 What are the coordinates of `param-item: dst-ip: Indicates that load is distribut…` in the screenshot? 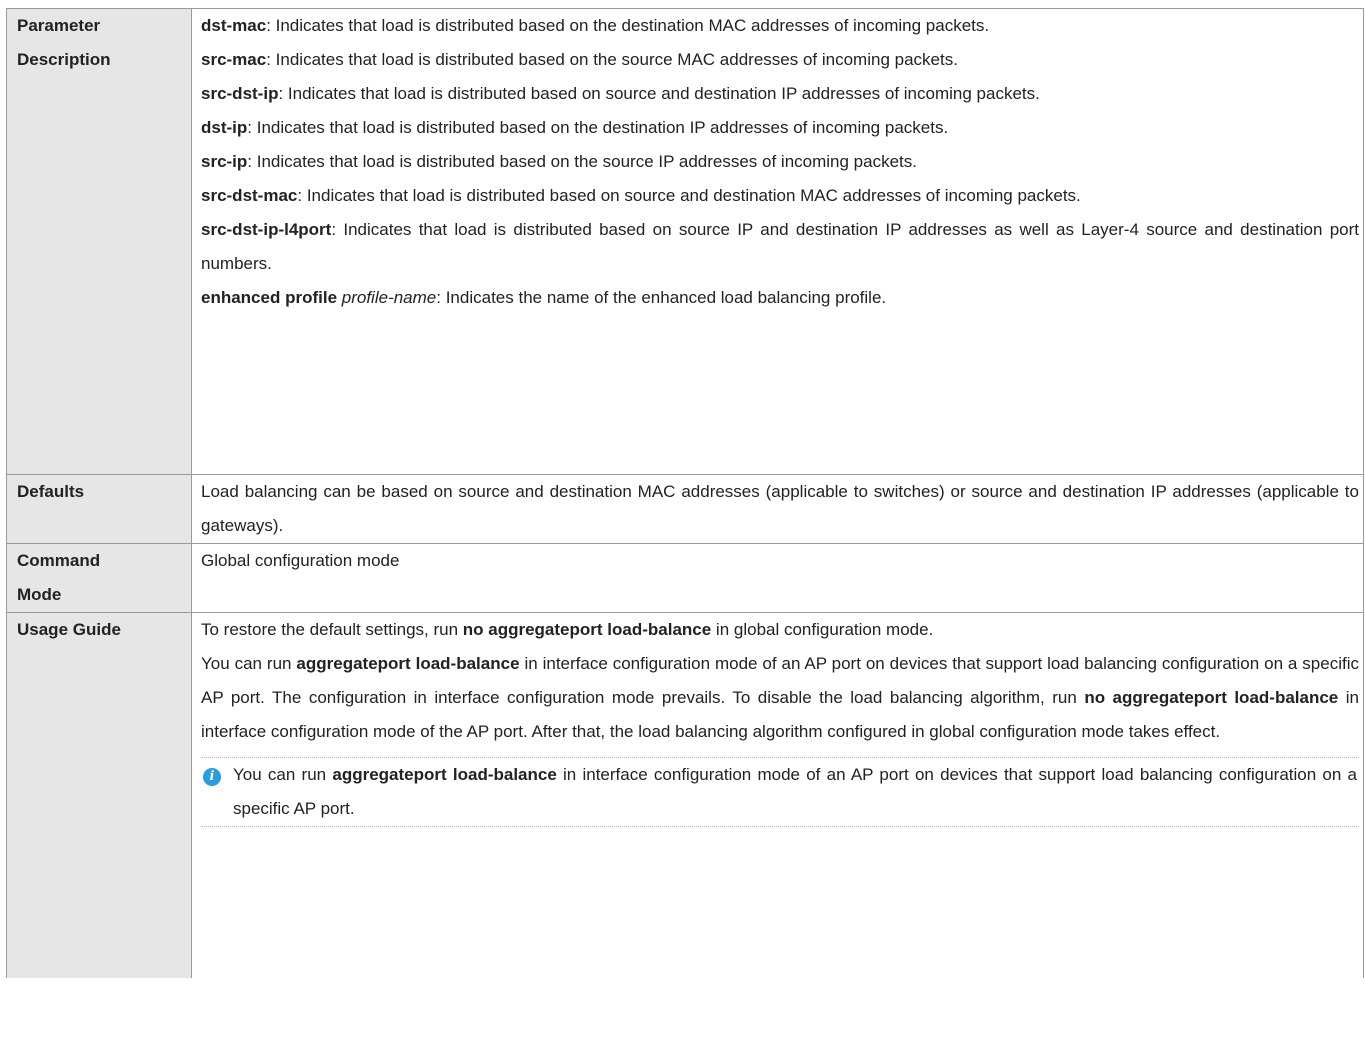 It's located at (575, 127).